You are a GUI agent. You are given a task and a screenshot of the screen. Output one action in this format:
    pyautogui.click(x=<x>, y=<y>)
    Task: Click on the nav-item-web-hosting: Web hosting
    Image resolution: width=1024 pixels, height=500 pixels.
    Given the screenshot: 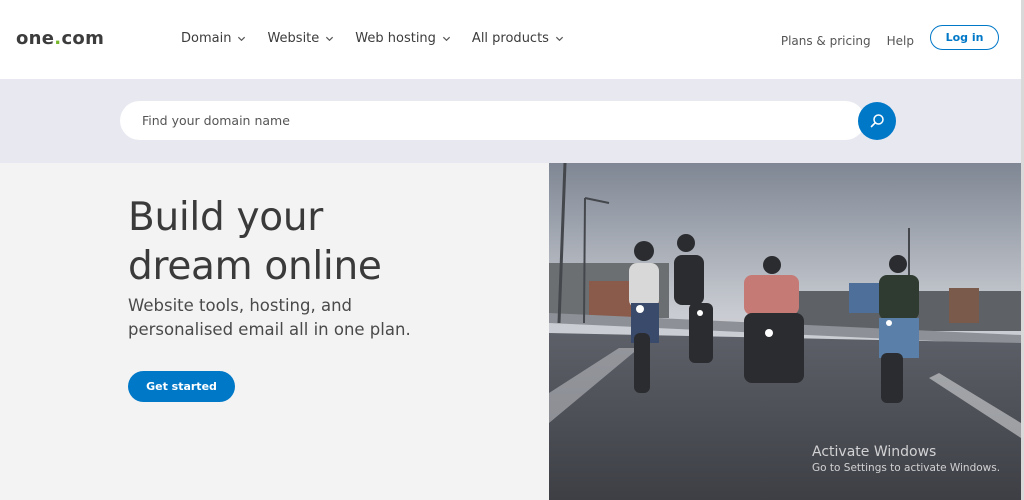 What is the action you would take?
    pyautogui.click(x=403, y=38)
    